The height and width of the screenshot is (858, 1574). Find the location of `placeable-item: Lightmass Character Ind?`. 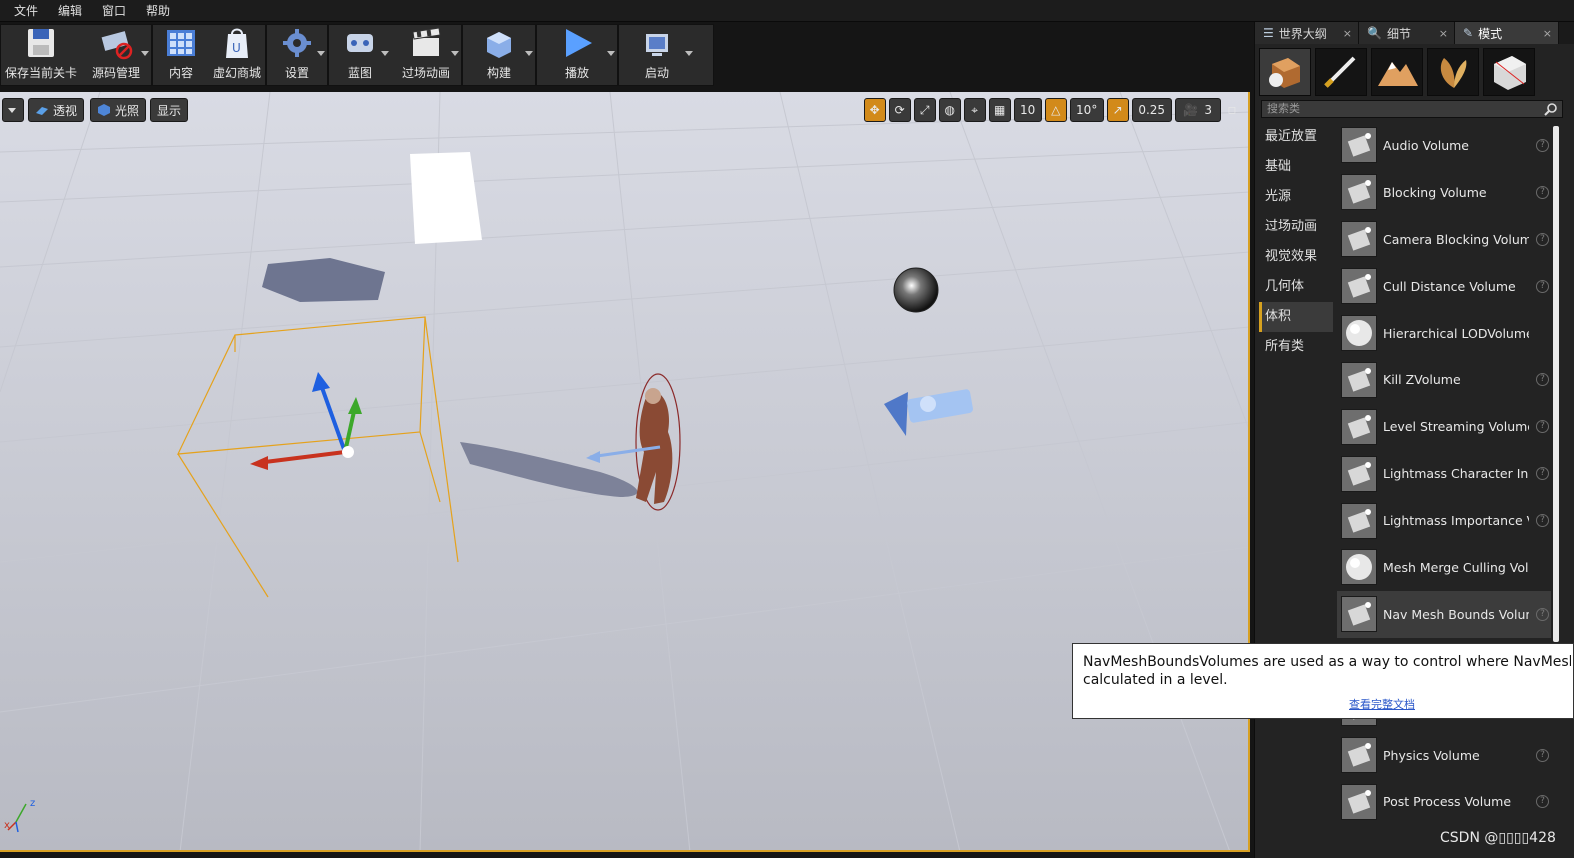

placeable-item: Lightmass Character Ind? is located at coordinates (1444, 473).